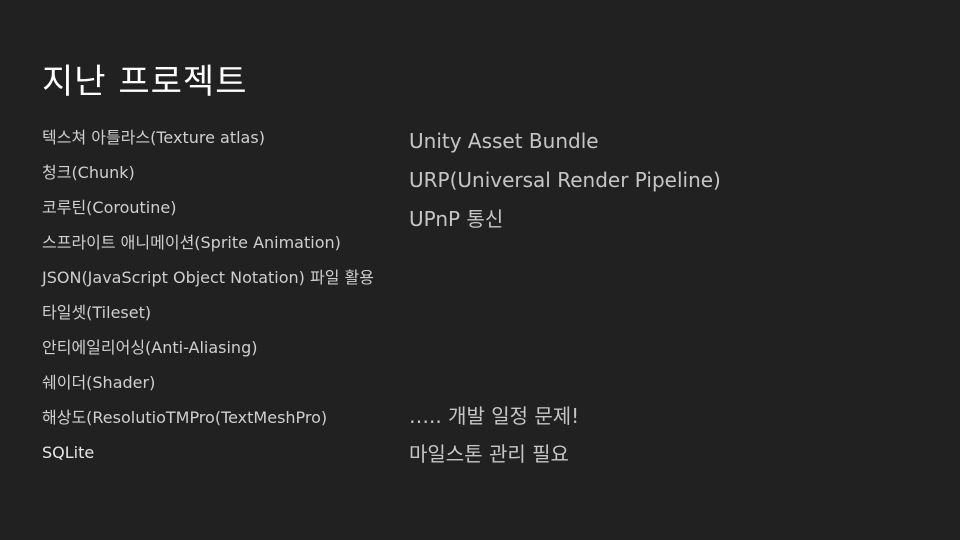 Image resolution: width=960 pixels, height=540 pixels. Describe the element at coordinates (456, 219) in the screenshot. I see `list-item: UPnP 통신` at that location.